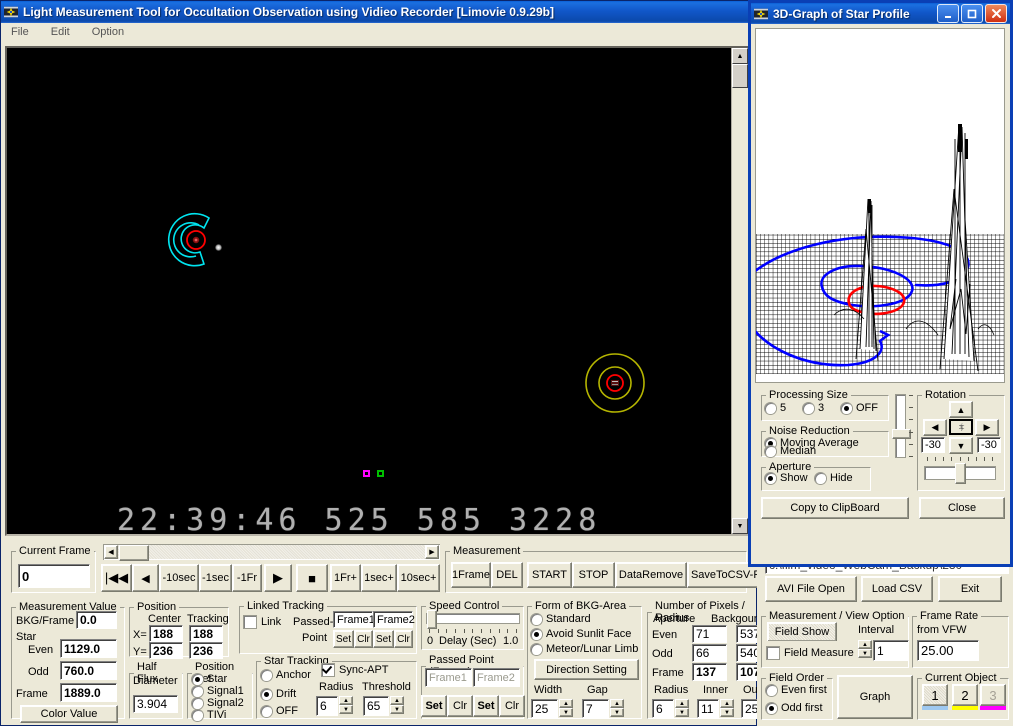 The width and height of the screenshot is (1013, 726). What do you see at coordinates (473, 618) in the screenshot?
I see `speed-slider-track` at bounding box center [473, 618].